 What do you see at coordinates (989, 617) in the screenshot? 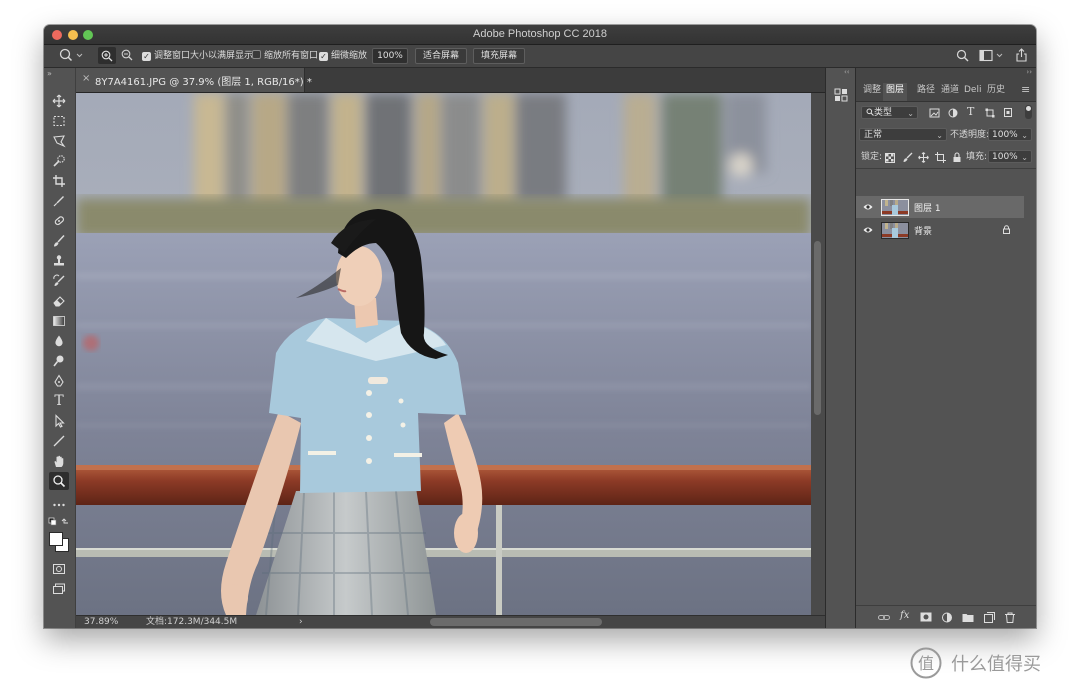
I see `new-layer-icon` at bounding box center [989, 617].